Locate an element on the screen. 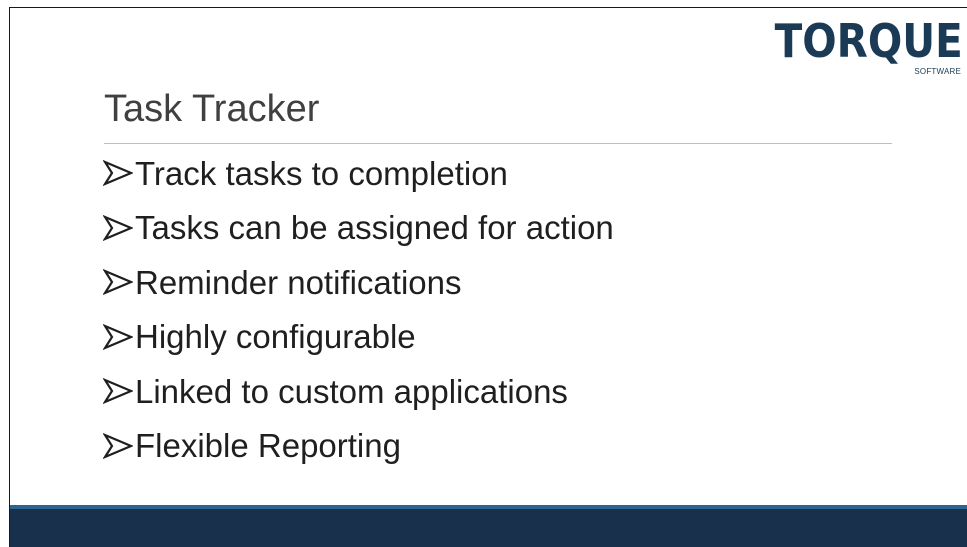 This screenshot has height=547, width=967. bullet-item: Track tasks to completion is located at coordinates (358, 173).